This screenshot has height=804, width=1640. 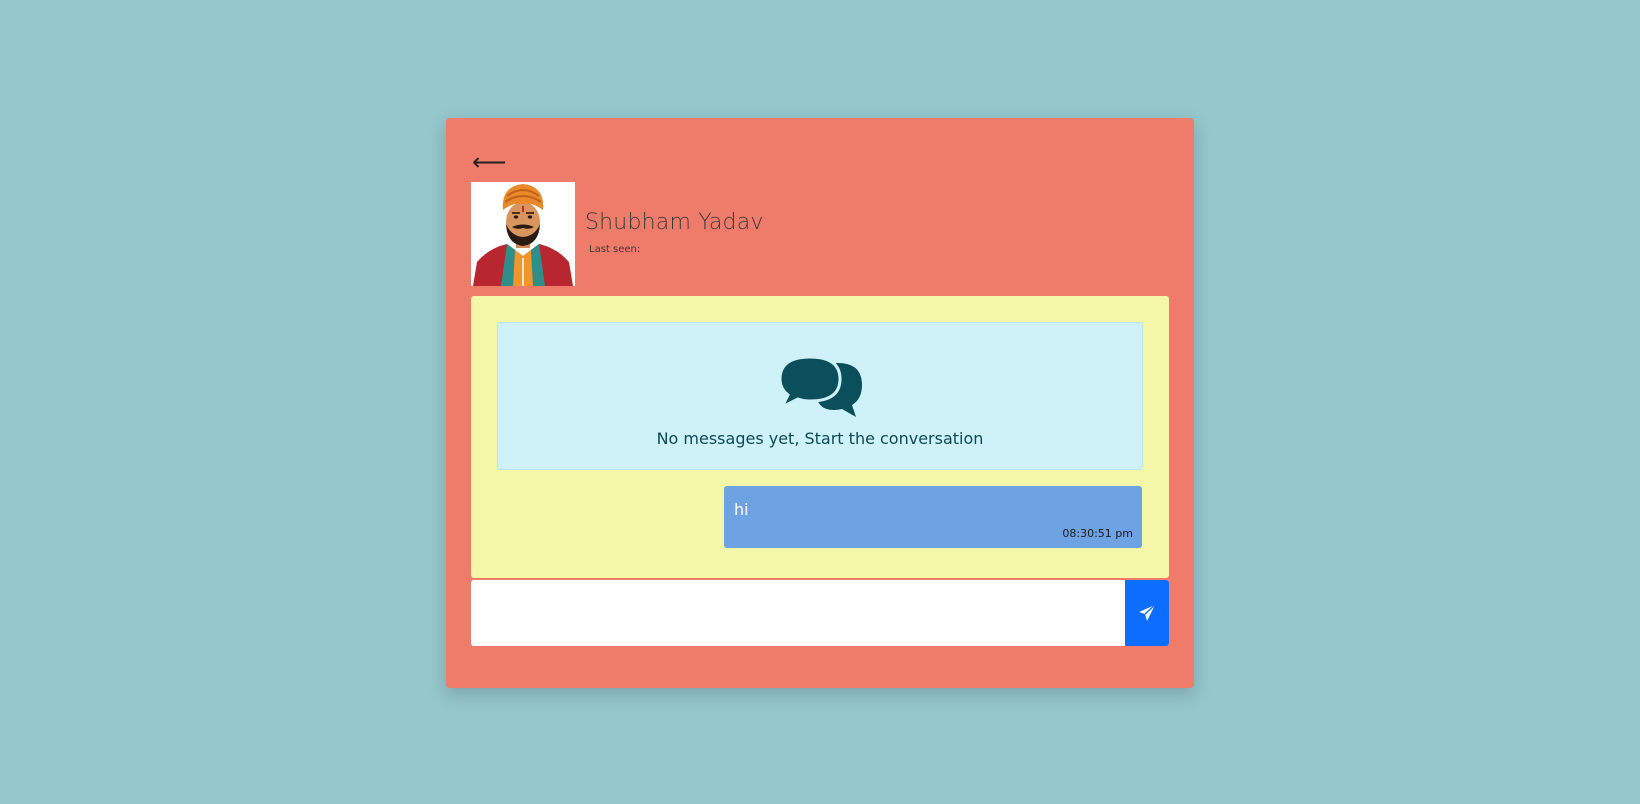 I want to click on outgoing-message: hi 08:30:51 pm, so click(x=933, y=517).